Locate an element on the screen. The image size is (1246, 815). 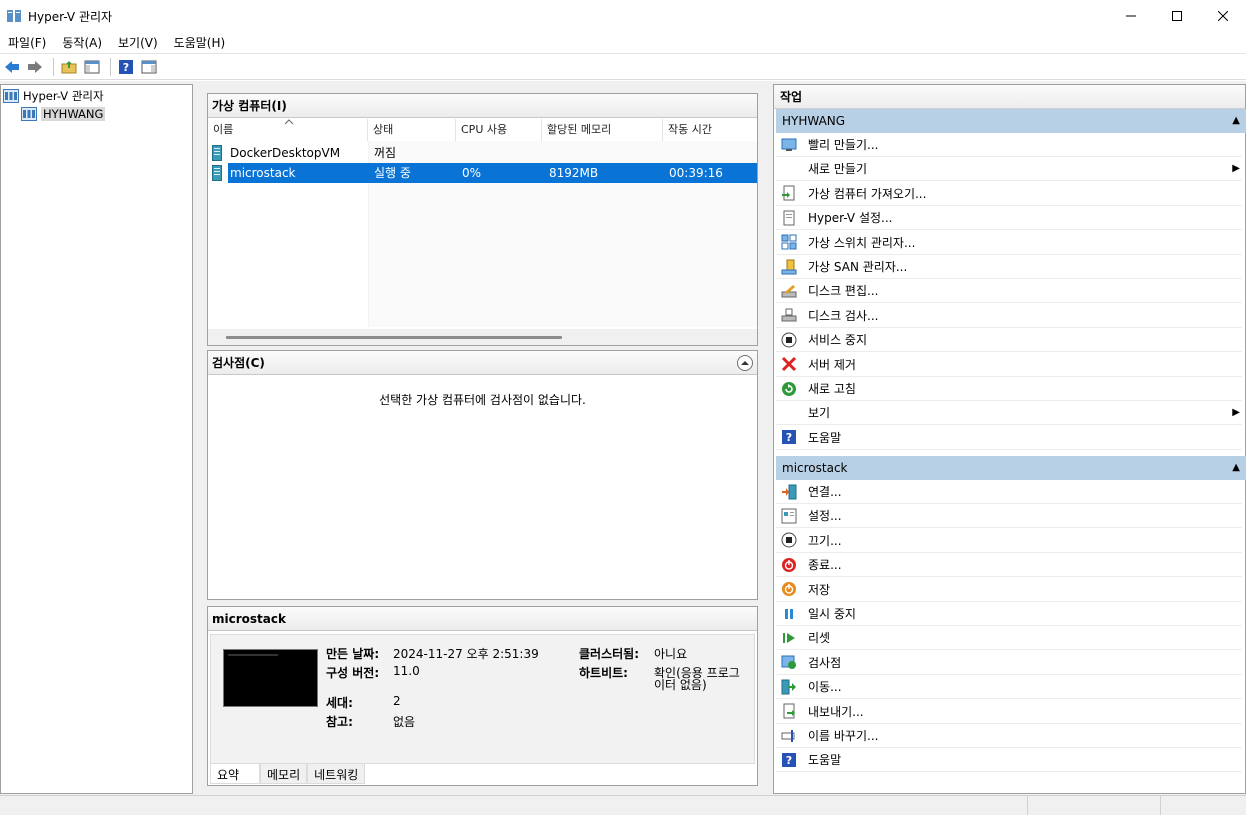
checkpoint-icon is located at coordinates (789, 662).